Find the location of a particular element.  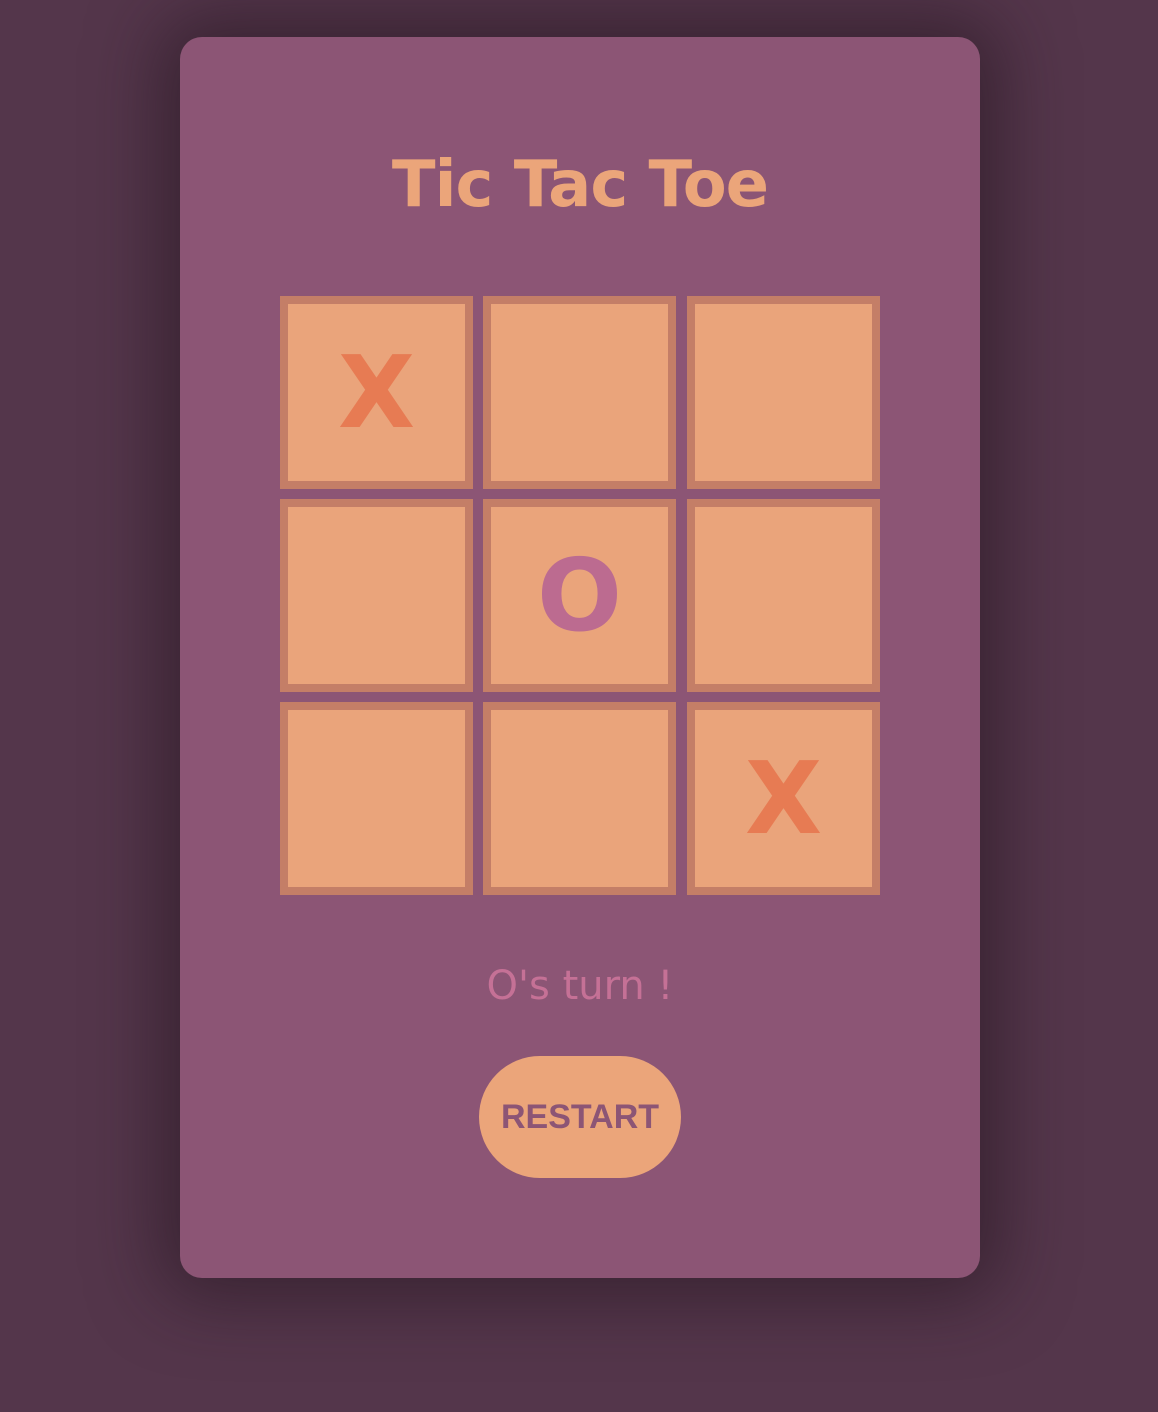

board-cell-9: X is located at coordinates (783, 798).